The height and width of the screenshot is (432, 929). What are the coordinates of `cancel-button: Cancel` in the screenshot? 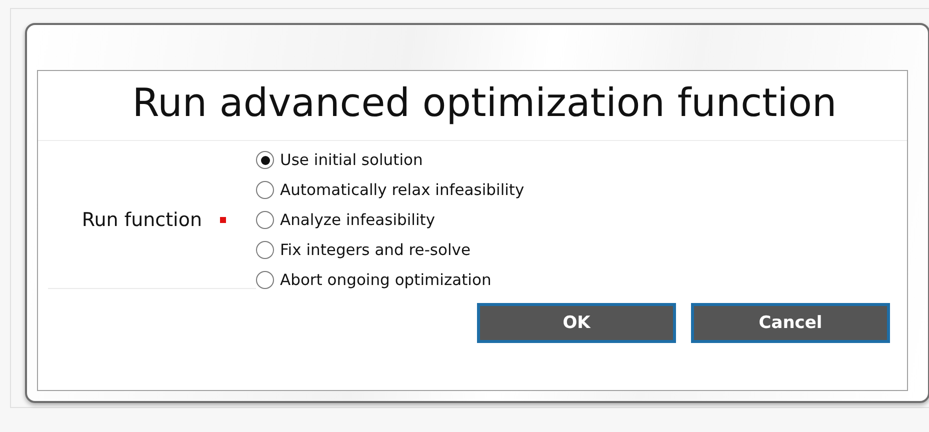 It's located at (790, 323).